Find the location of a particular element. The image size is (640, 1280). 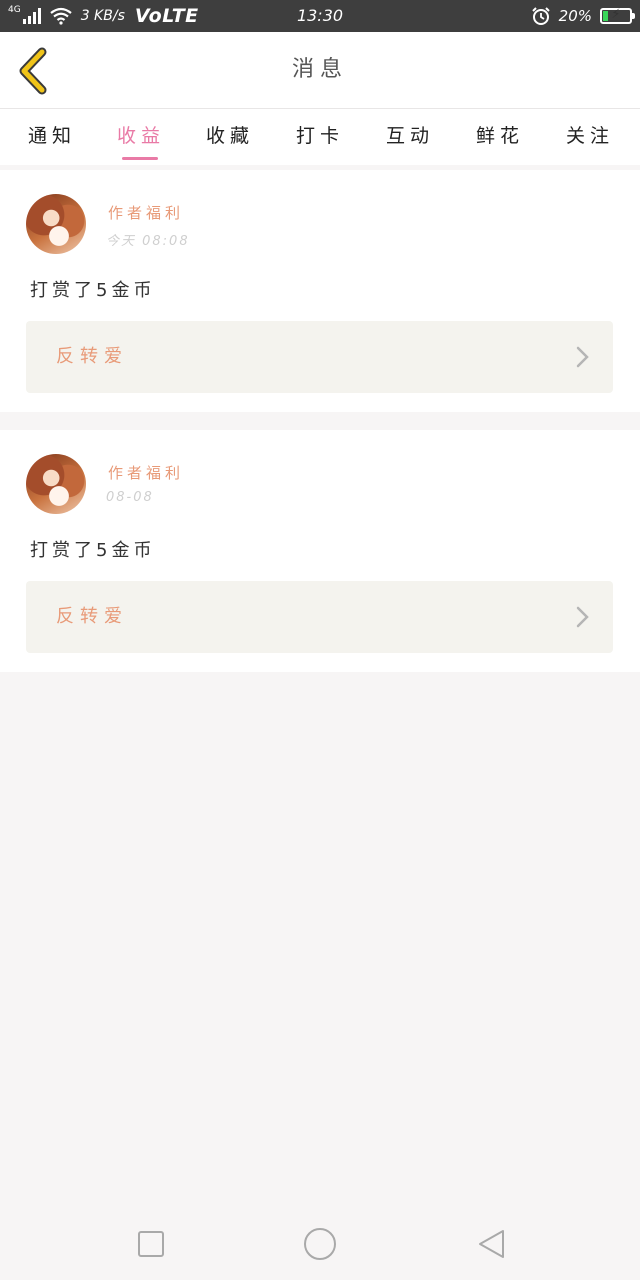

status-right: 20% ⚡ is located at coordinates (583, 16).